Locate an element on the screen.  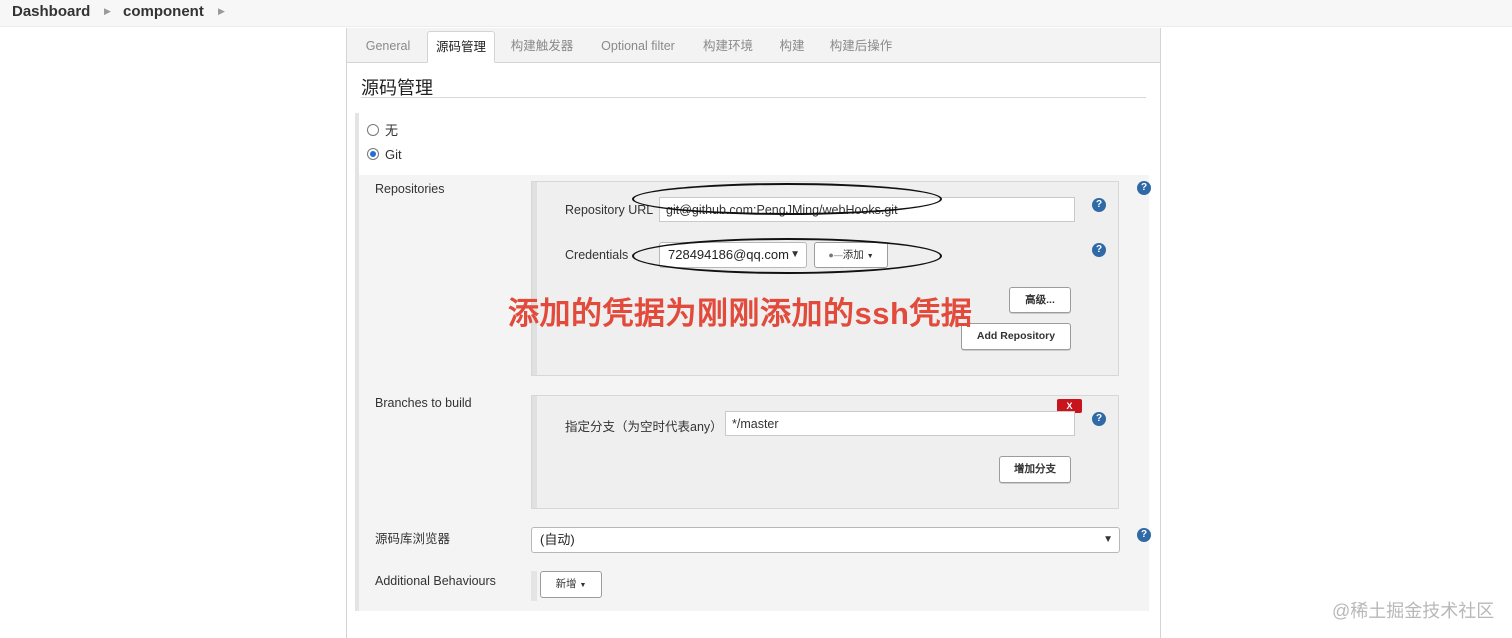
tab-optional-filter: Optional filter is located at coordinates (638, 46).